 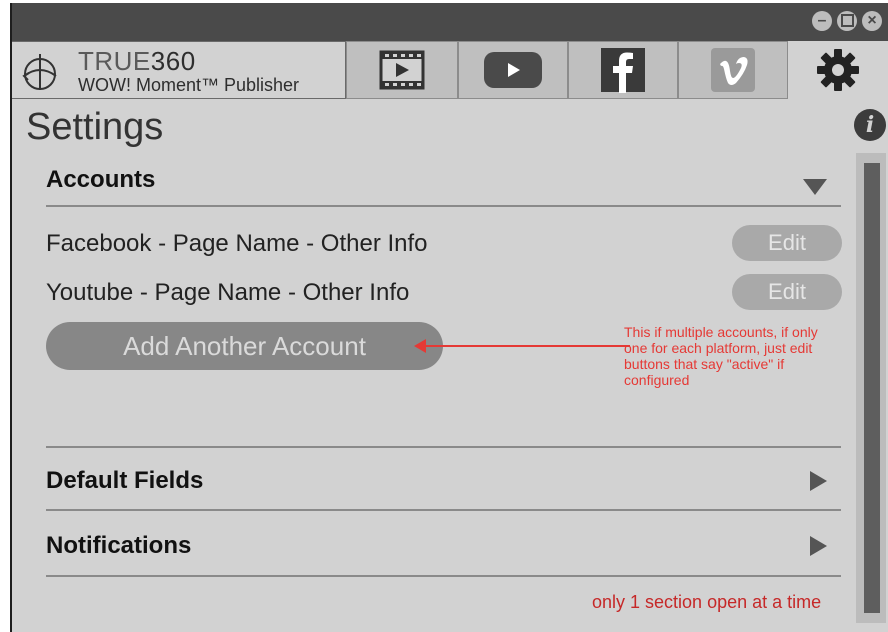 I want to click on section-notifications-header: Notifications, so click(x=443, y=546).